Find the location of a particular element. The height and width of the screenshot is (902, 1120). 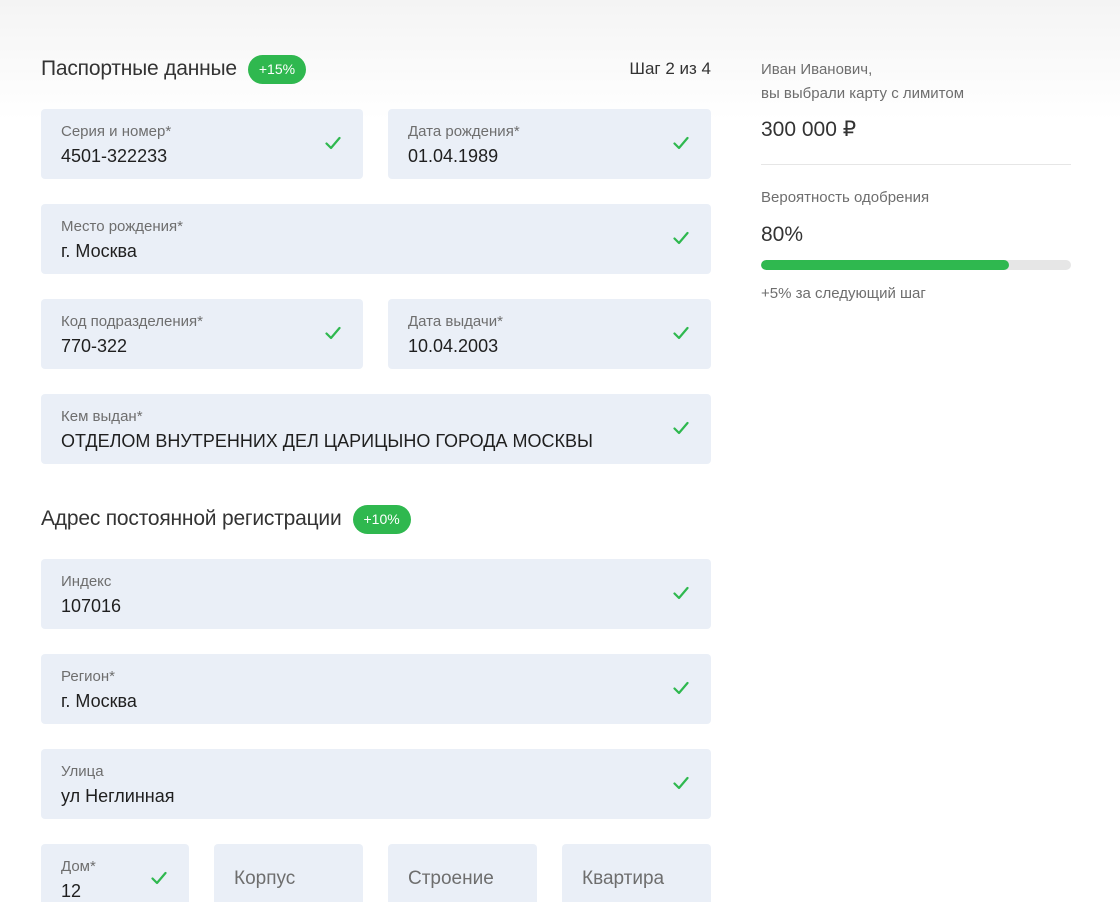

approval-progress-bar is located at coordinates (916, 265).